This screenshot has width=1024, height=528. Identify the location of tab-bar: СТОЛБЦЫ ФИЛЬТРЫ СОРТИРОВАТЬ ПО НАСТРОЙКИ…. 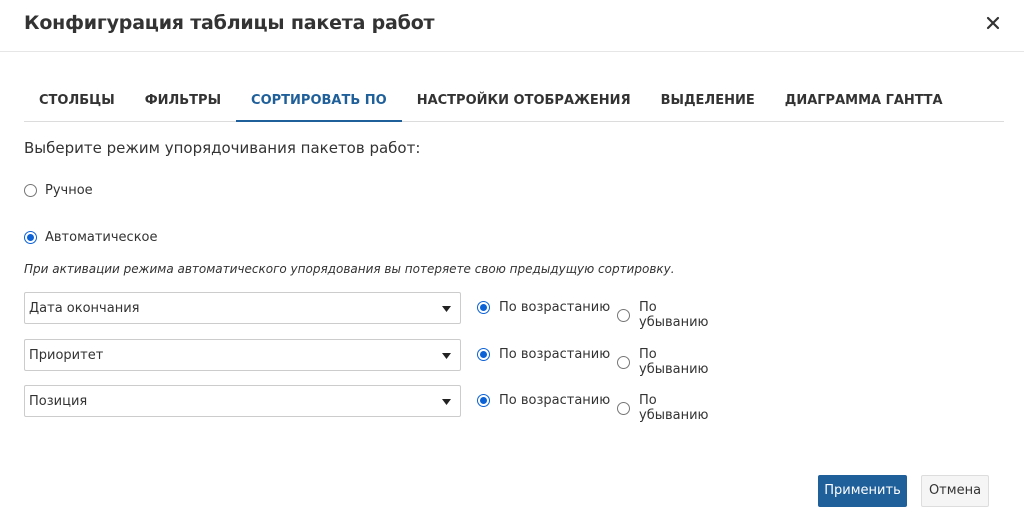
(514, 101).